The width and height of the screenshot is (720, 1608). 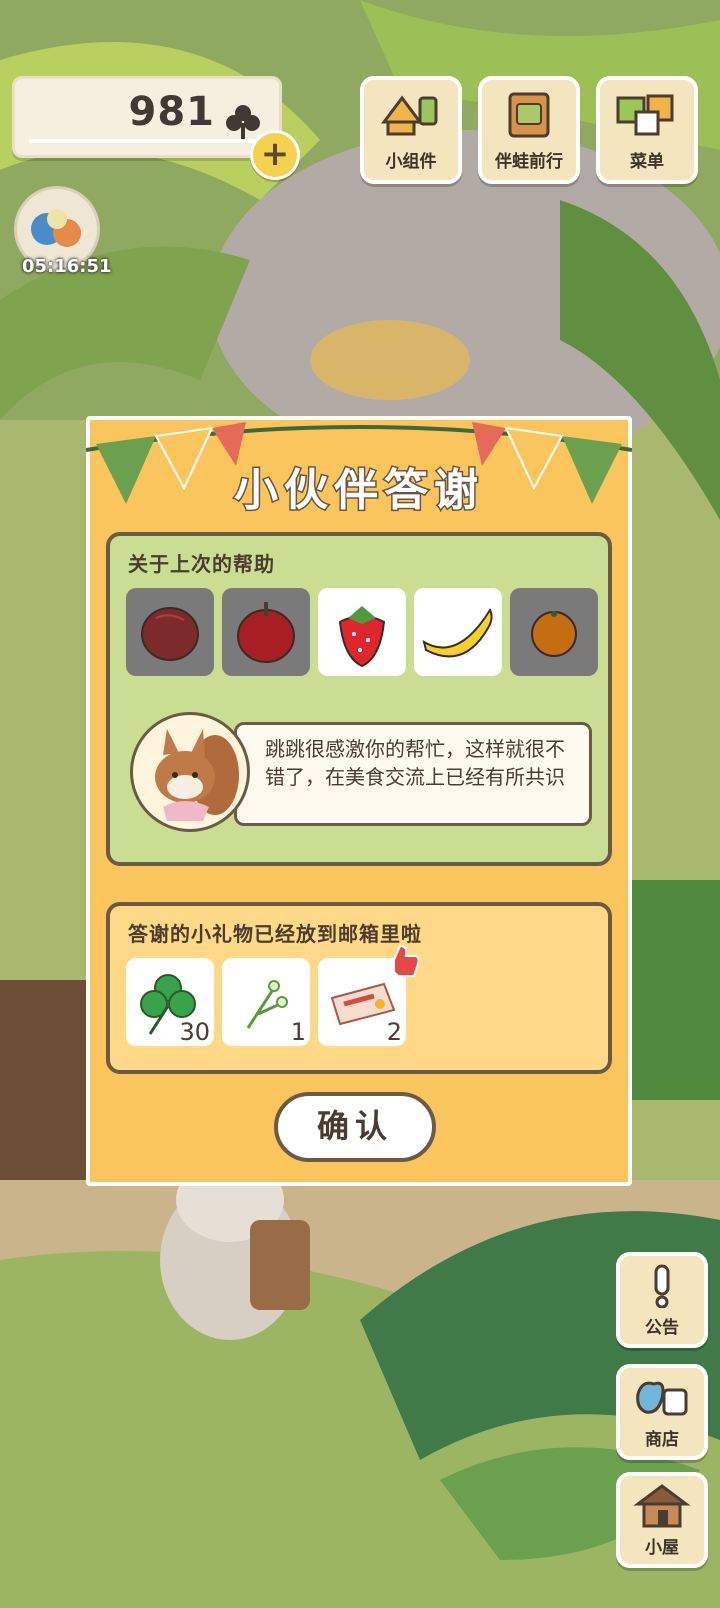 I want to click on message-bubble: 跳跳很感激你的帮忙，这样就很不错了，在美食交流上已经有所共识, so click(x=413, y=774).